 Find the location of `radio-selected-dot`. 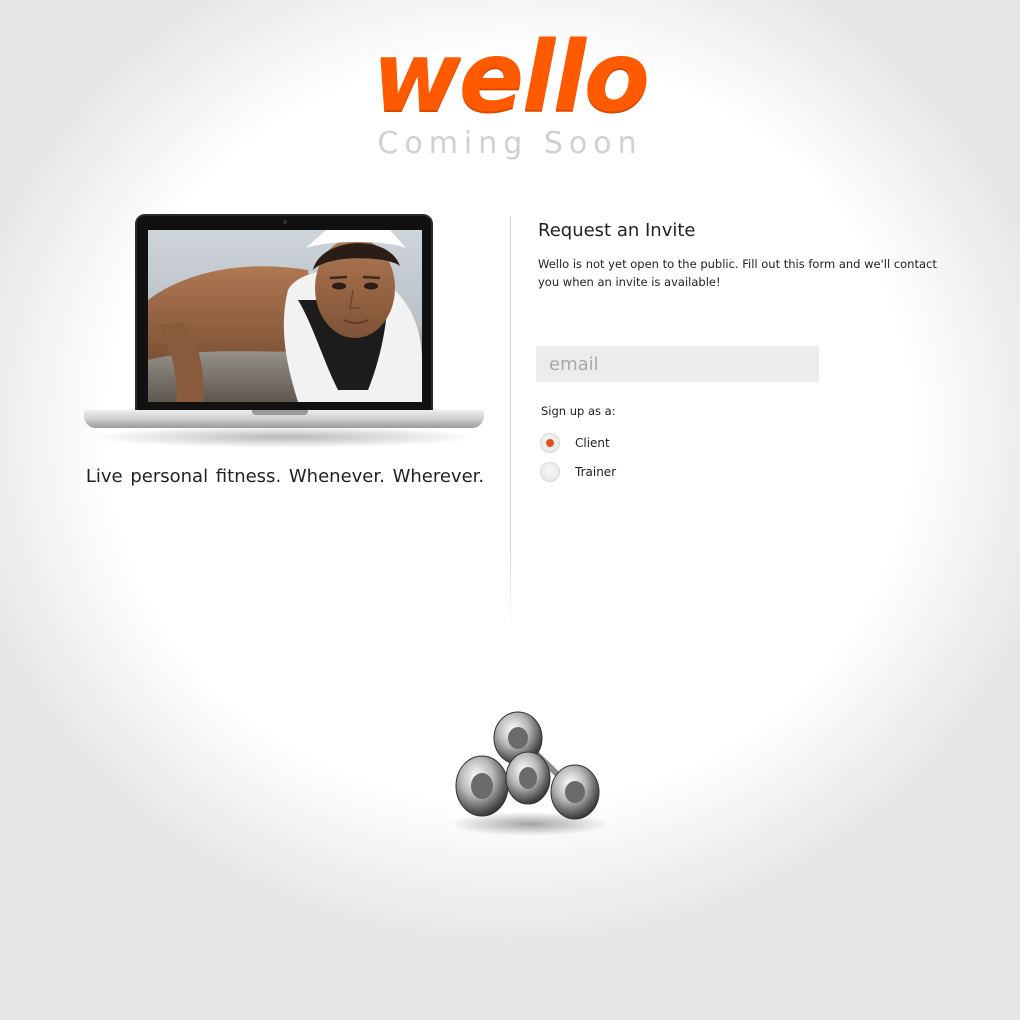

radio-selected-dot is located at coordinates (550, 443).